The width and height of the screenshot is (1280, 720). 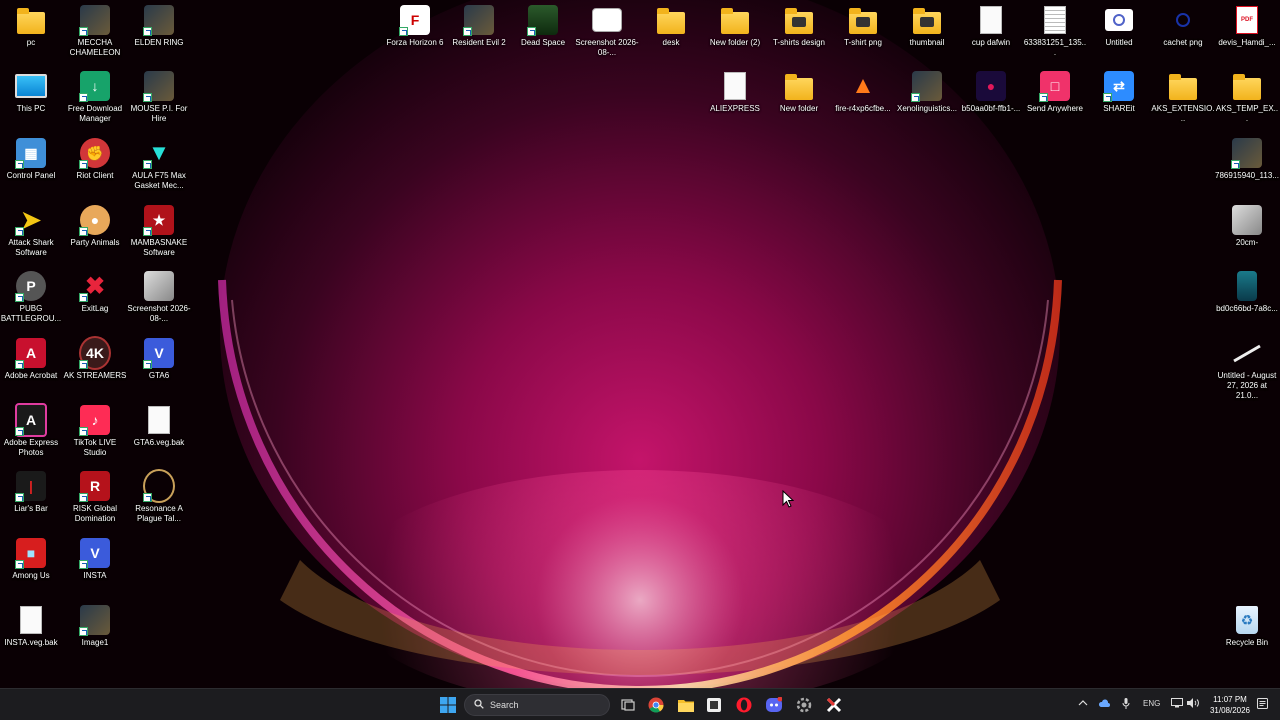 I want to click on desktop-icon: F Forza Horizon 6, so click(x=415, y=26).